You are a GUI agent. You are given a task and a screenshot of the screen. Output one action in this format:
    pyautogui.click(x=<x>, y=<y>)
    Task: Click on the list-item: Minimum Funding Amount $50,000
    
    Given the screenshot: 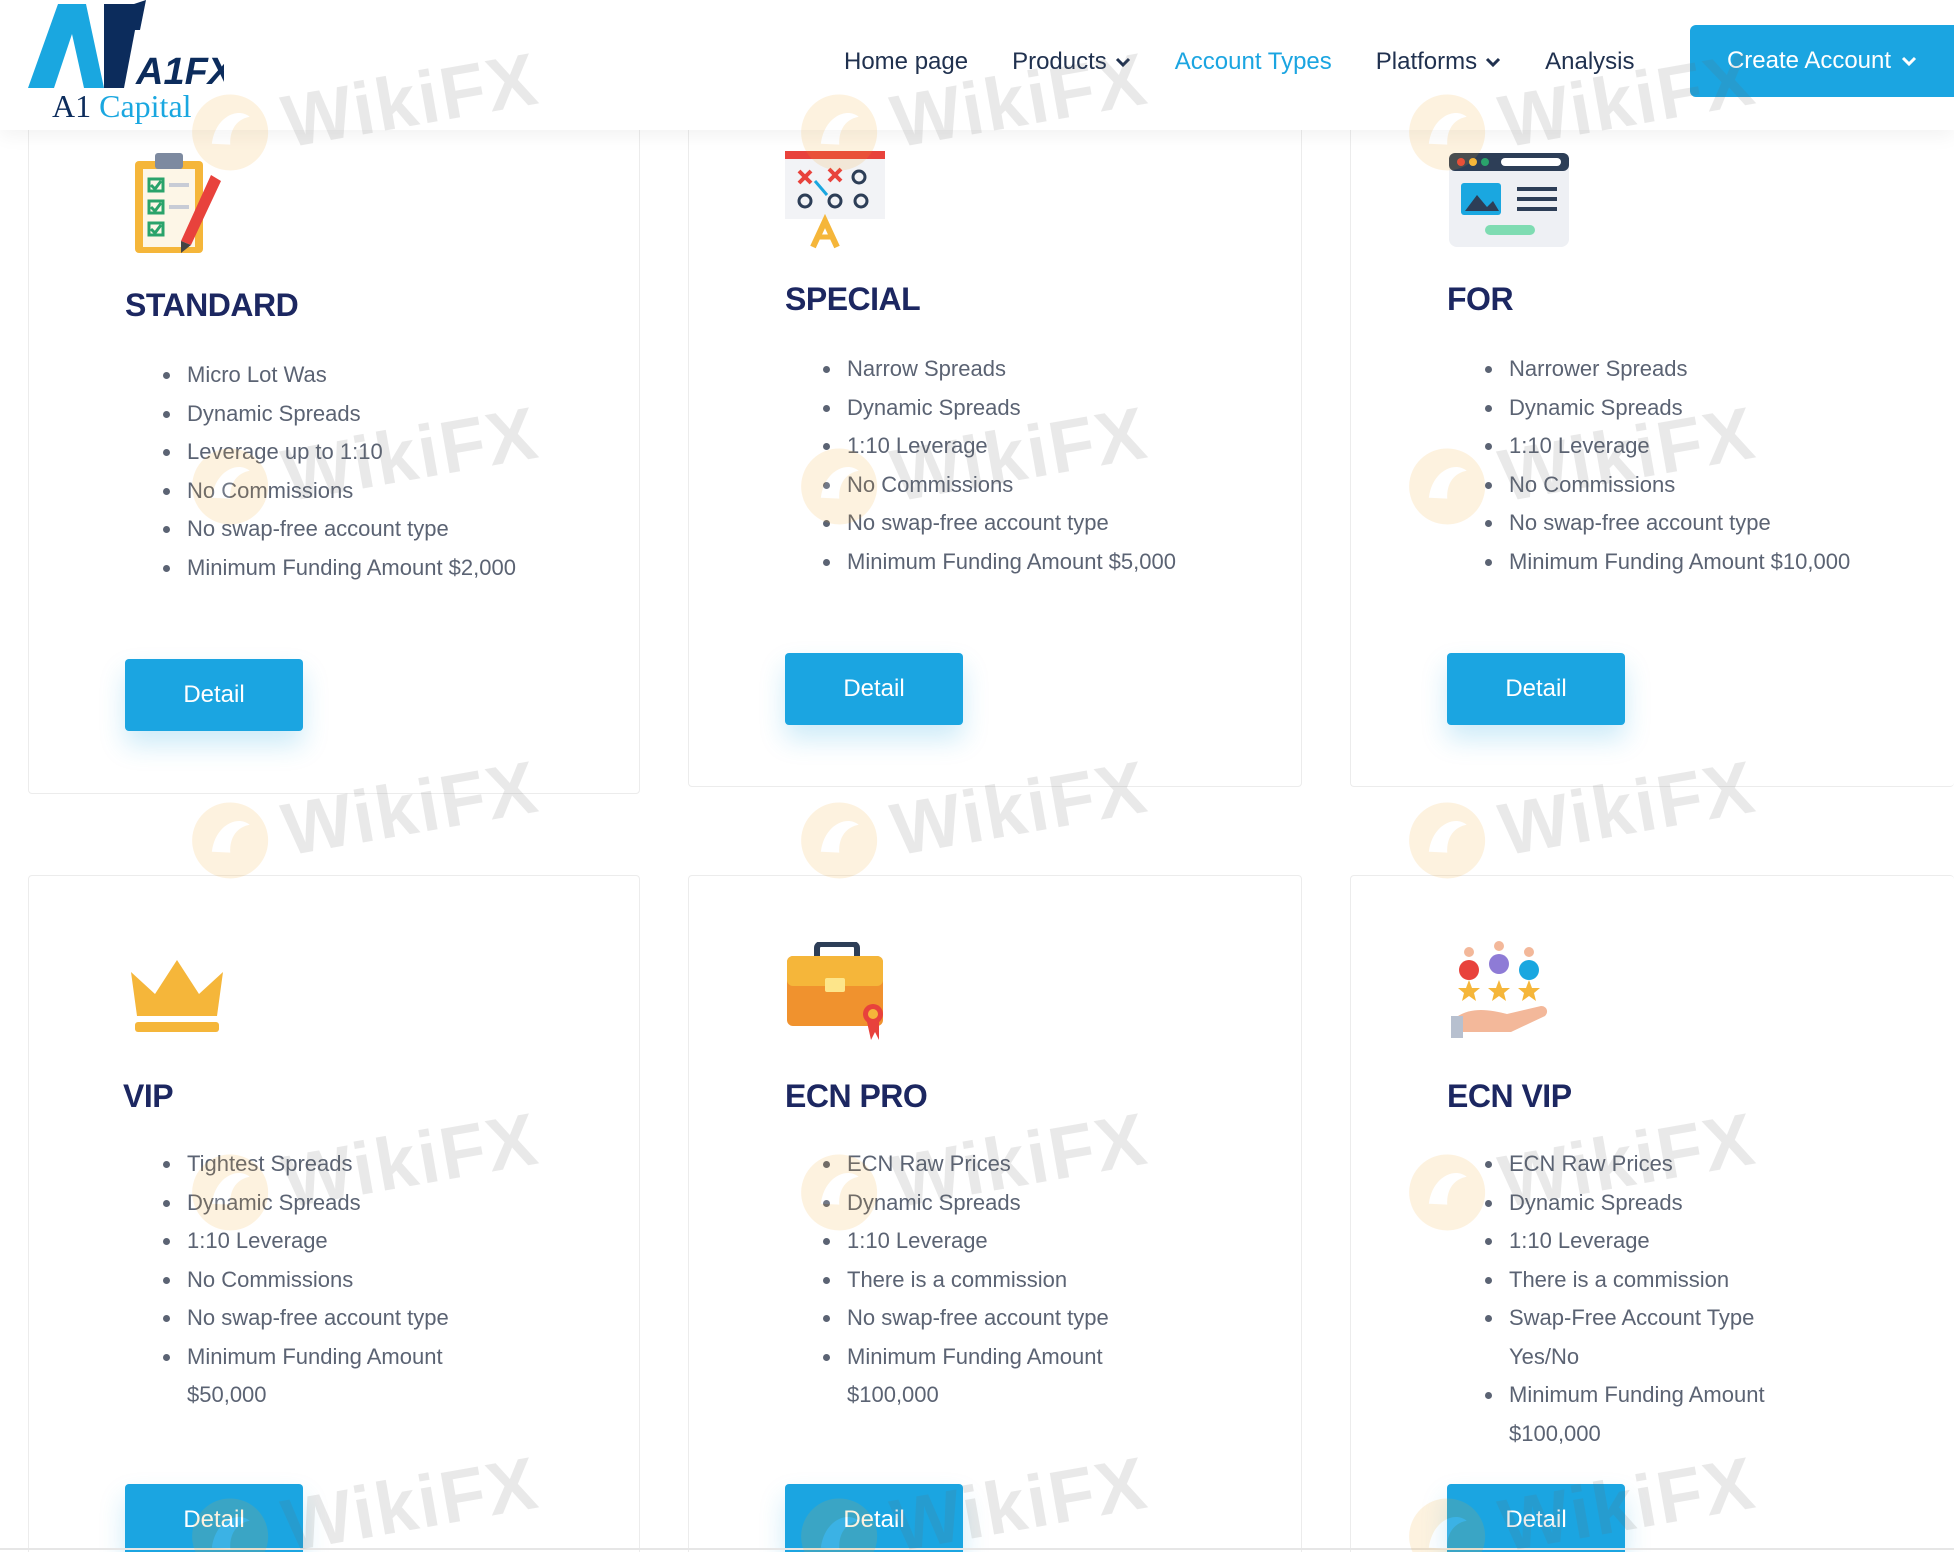 What is the action you would take?
    pyautogui.click(x=328, y=1376)
    